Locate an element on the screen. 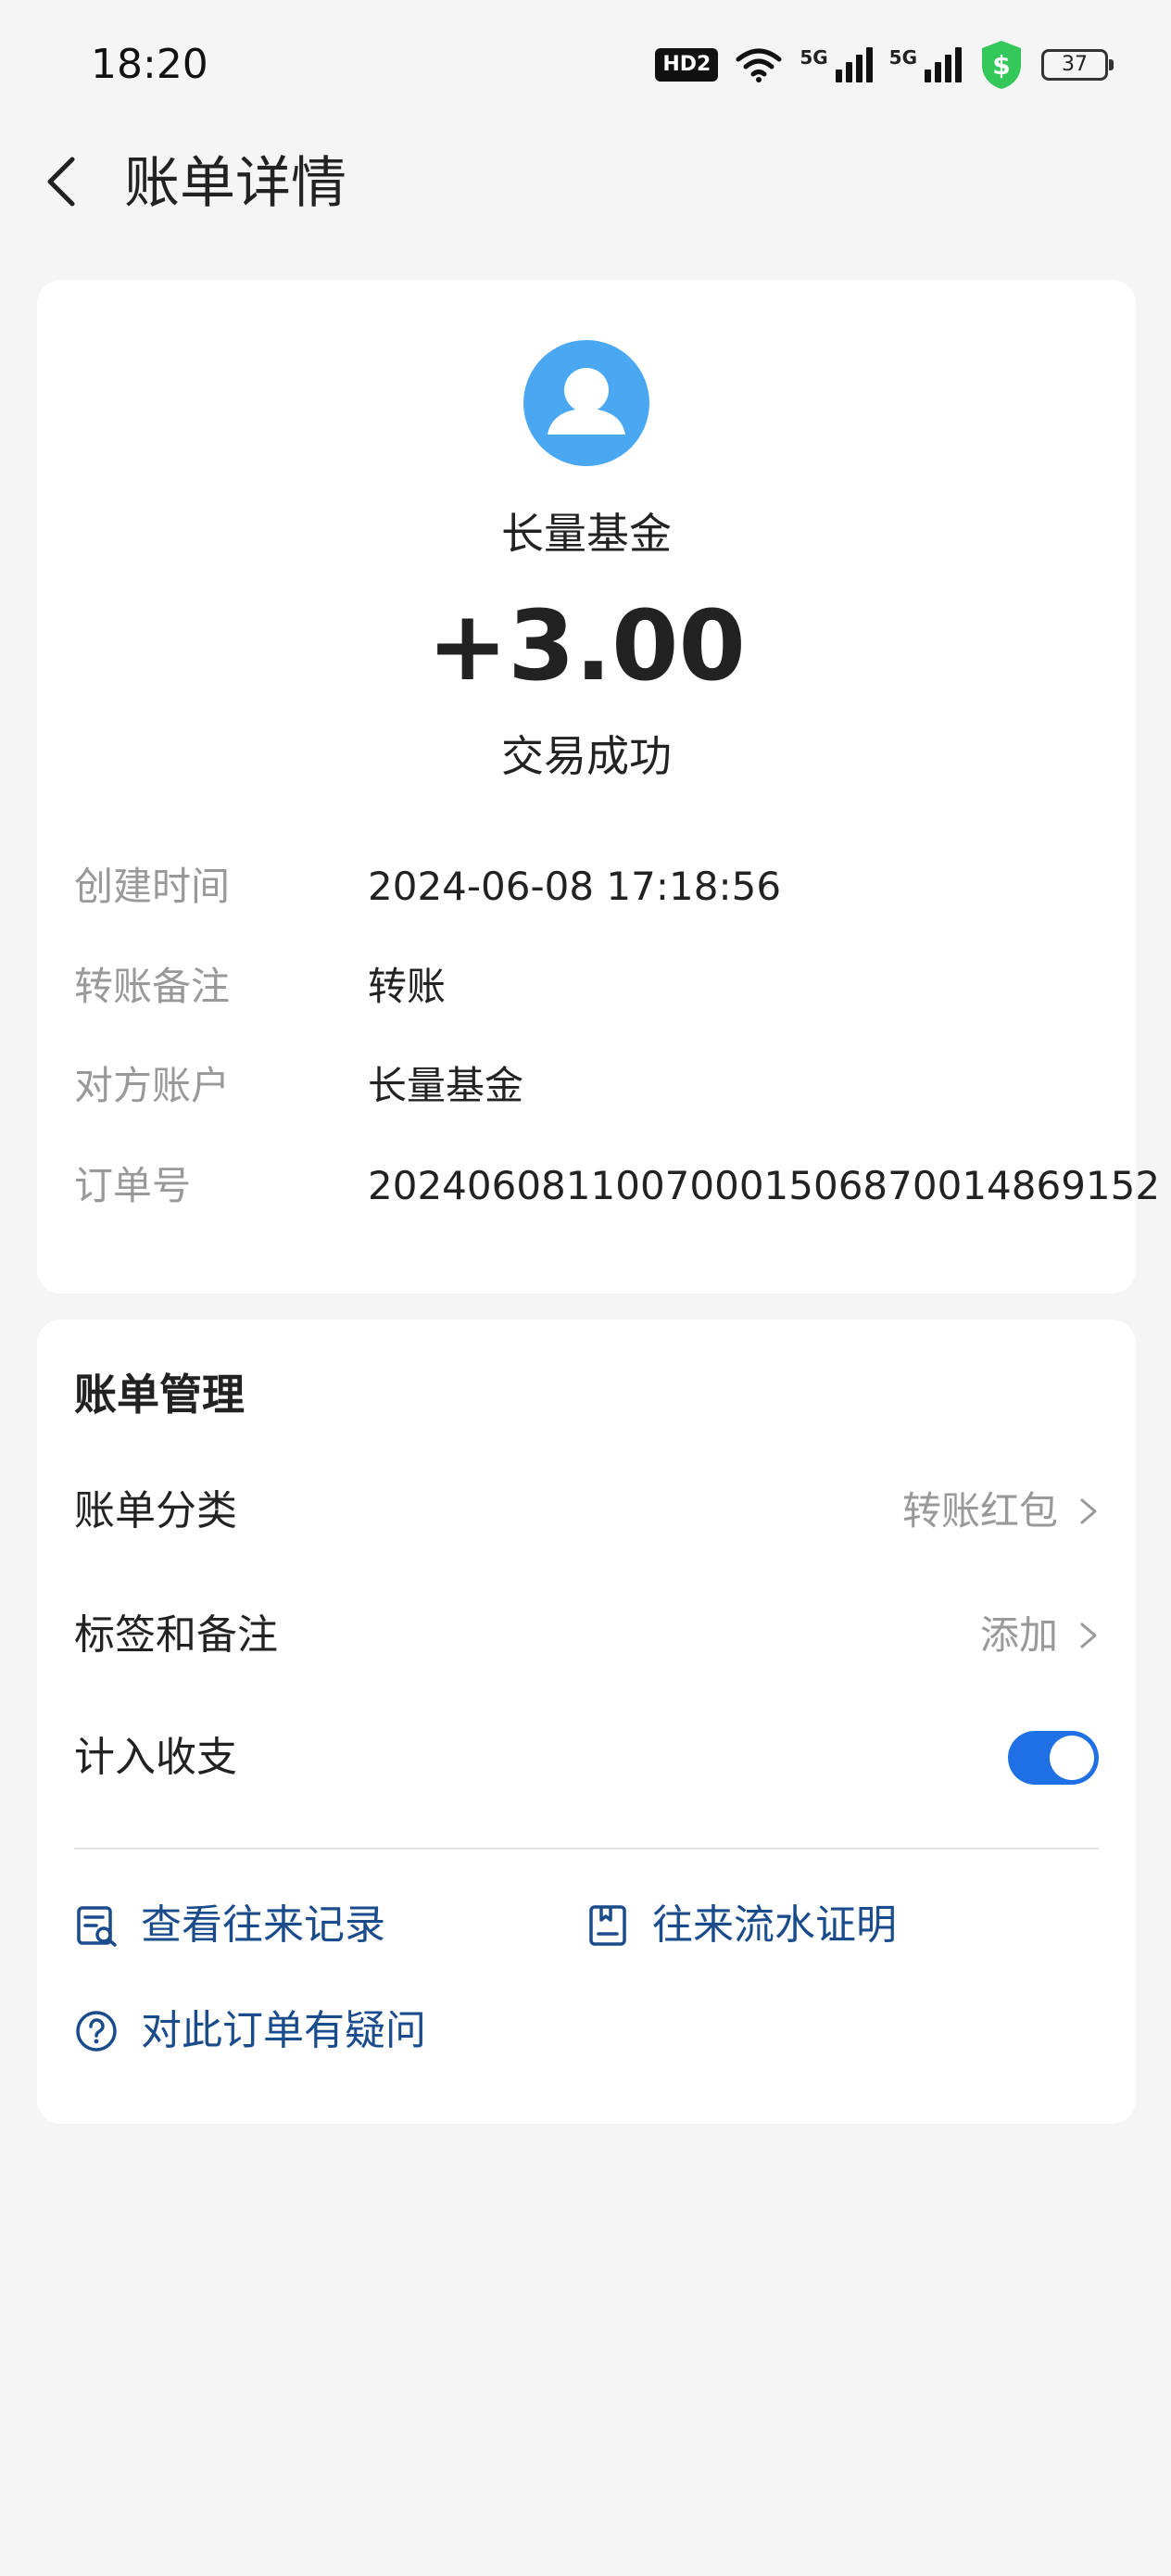 Image resolution: width=1171 pixels, height=2576 pixels. record-search-icon is located at coordinates (97, 1927).